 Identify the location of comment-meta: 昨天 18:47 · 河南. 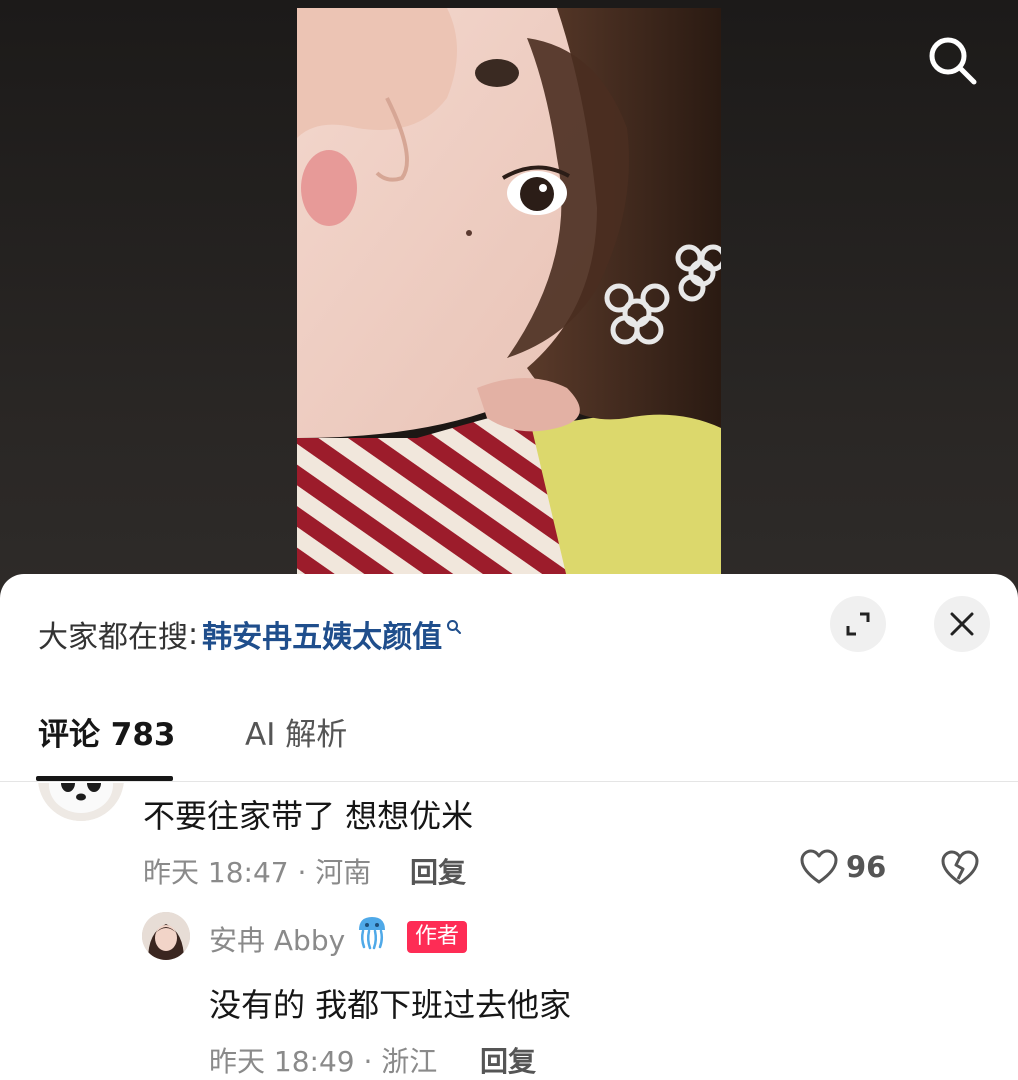
(257, 872).